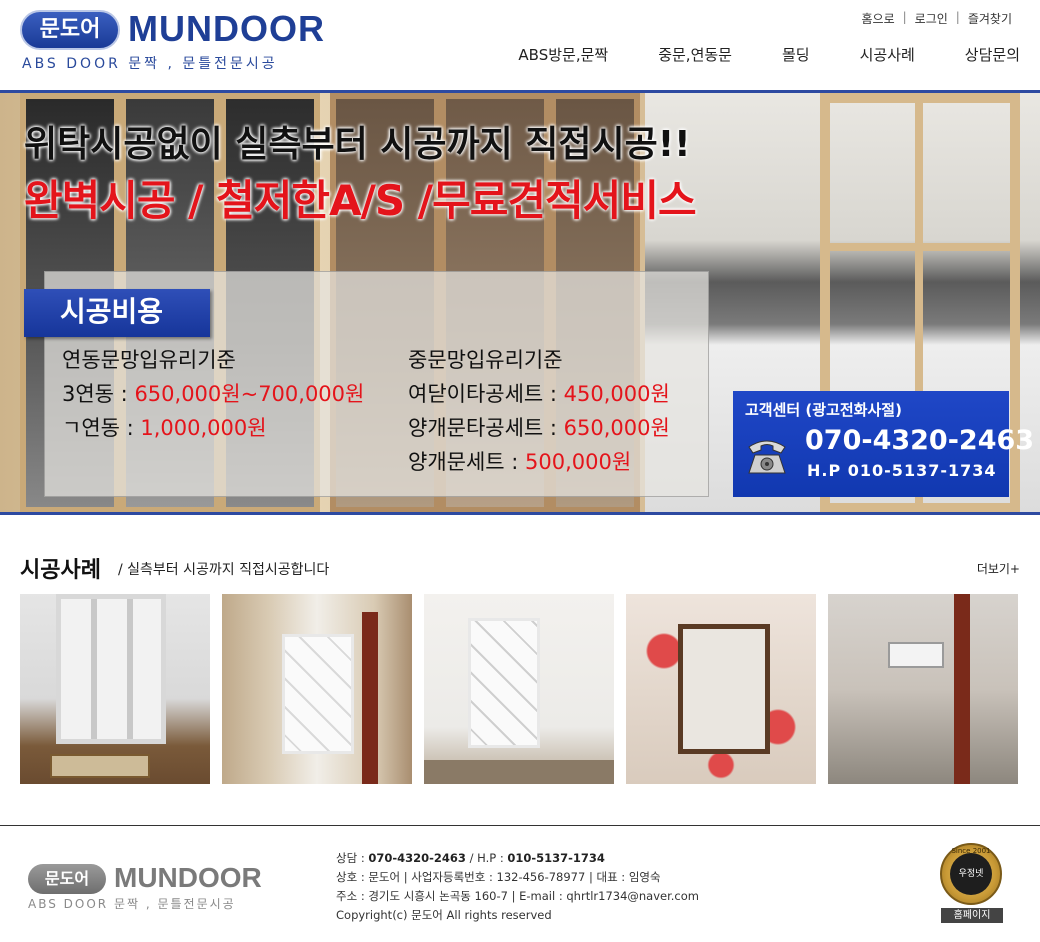 The image size is (1040, 942). I want to click on floor, so click(519, 772).